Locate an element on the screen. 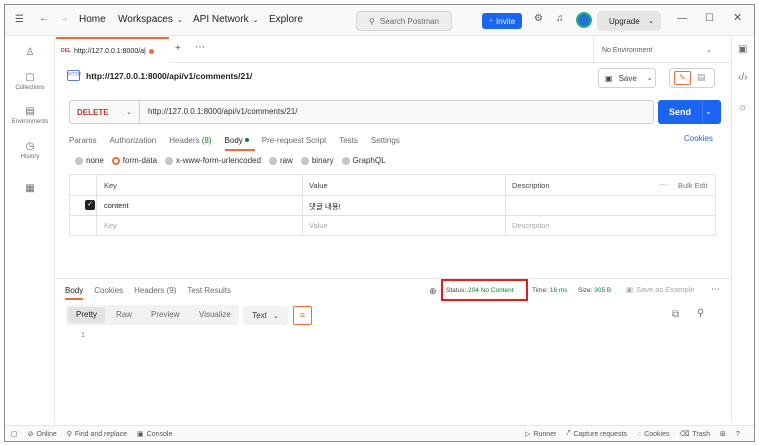 This screenshot has height=445, width=759. back-arrow-icon: ← is located at coordinates (44, 19).